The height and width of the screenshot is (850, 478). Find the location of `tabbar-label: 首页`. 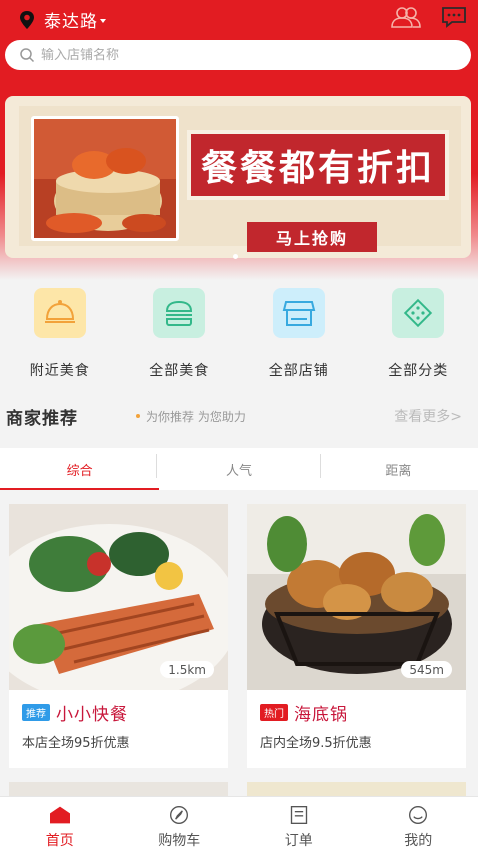

tabbar-label: 首页 is located at coordinates (59, 841).